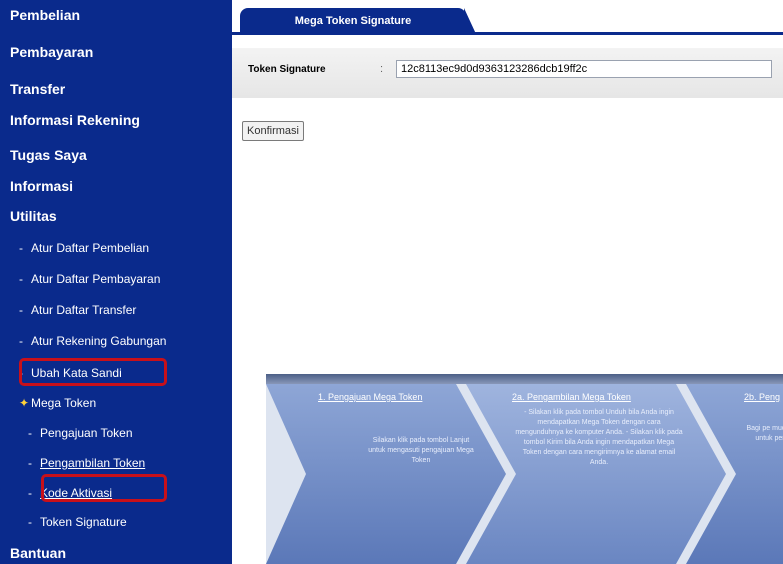 The image size is (783, 564). Describe the element at coordinates (104, 488) in the screenshot. I see `highlight-kode-aktivasi` at that location.